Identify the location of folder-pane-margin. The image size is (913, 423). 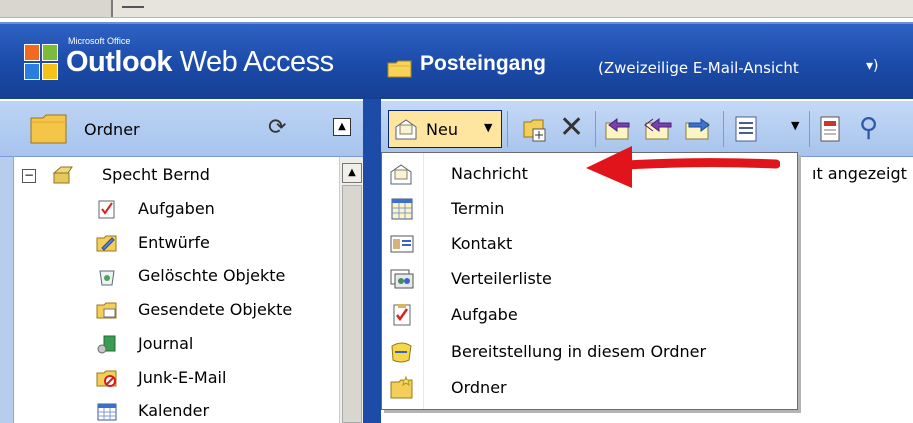
(7, 290).